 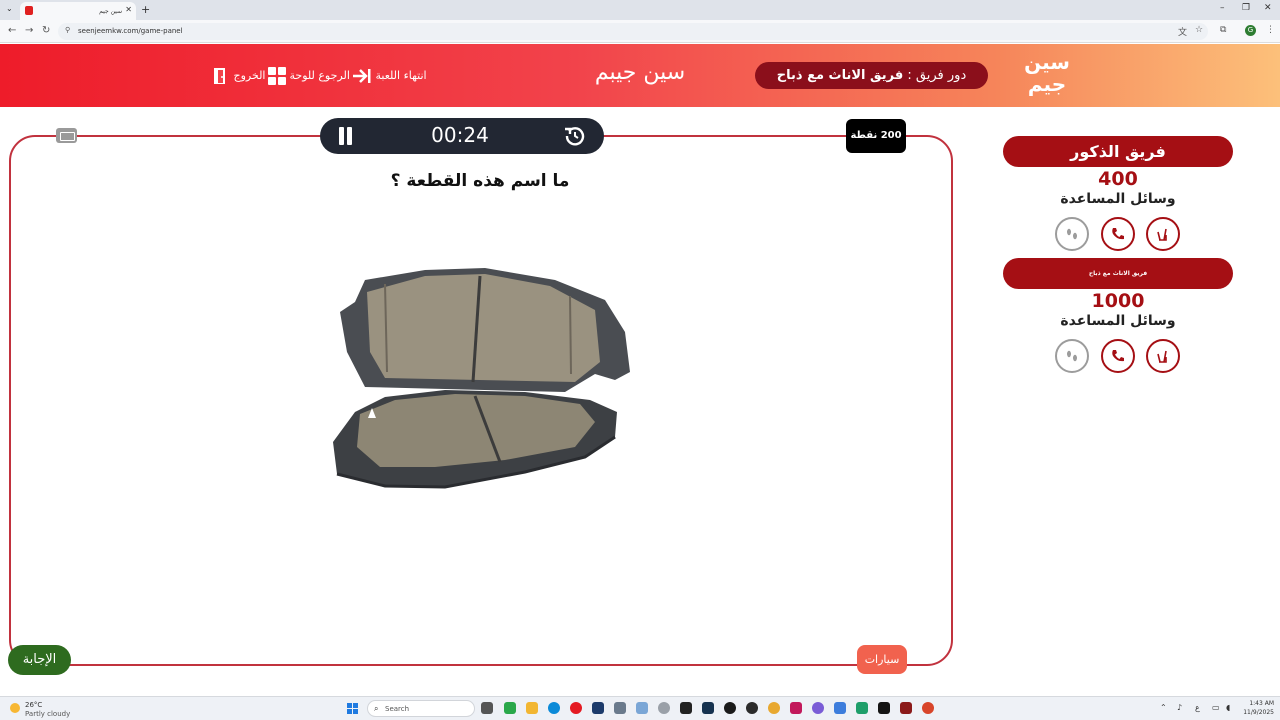 What do you see at coordinates (39, 660) in the screenshot?
I see `show-answer-button: الإجابة` at bounding box center [39, 660].